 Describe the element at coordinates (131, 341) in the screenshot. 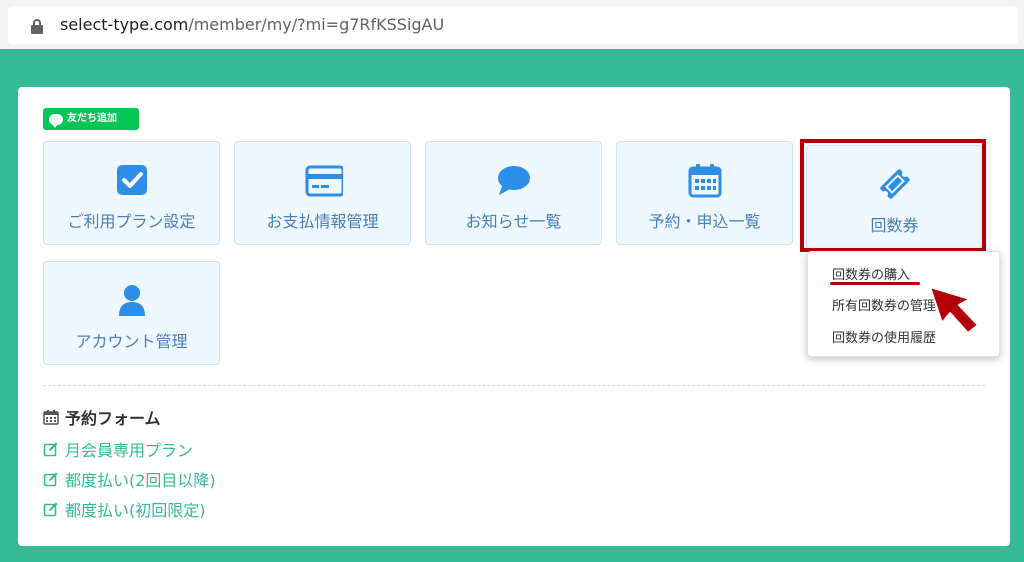

I see `tile-label: アカウント管理` at that location.